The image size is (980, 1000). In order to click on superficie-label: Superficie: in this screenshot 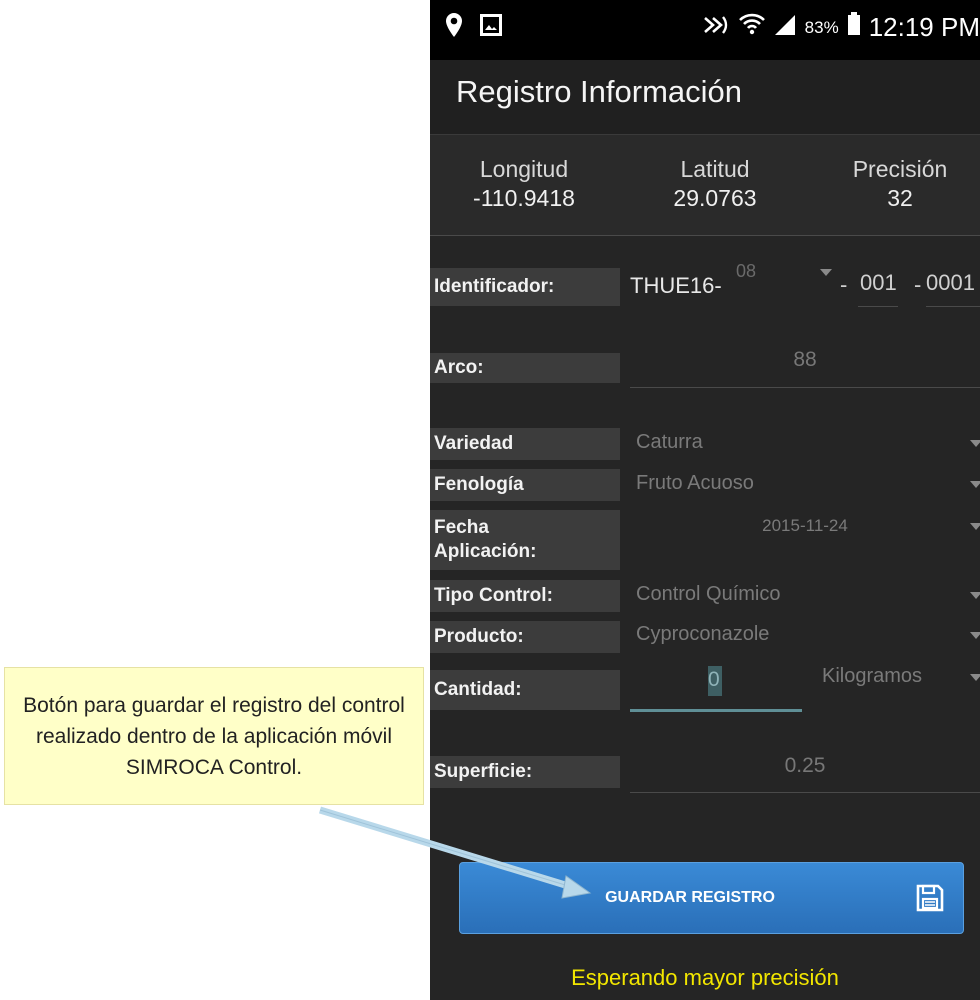, I will do `click(525, 772)`.